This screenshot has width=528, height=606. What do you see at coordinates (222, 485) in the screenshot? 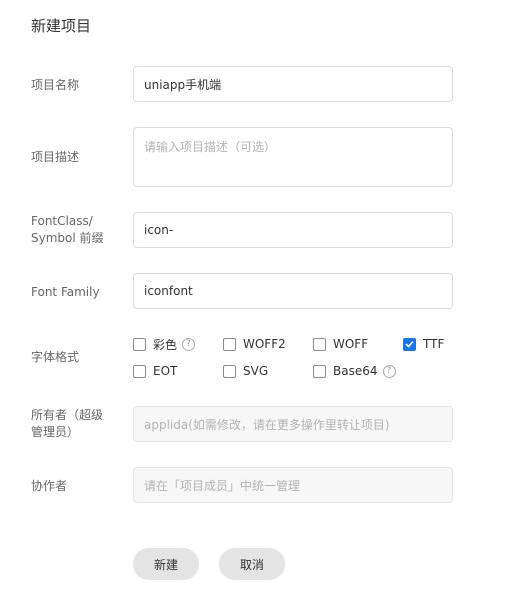
I see `collaborators-placeholder: 请在「项目成员」中统一管理` at bounding box center [222, 485].